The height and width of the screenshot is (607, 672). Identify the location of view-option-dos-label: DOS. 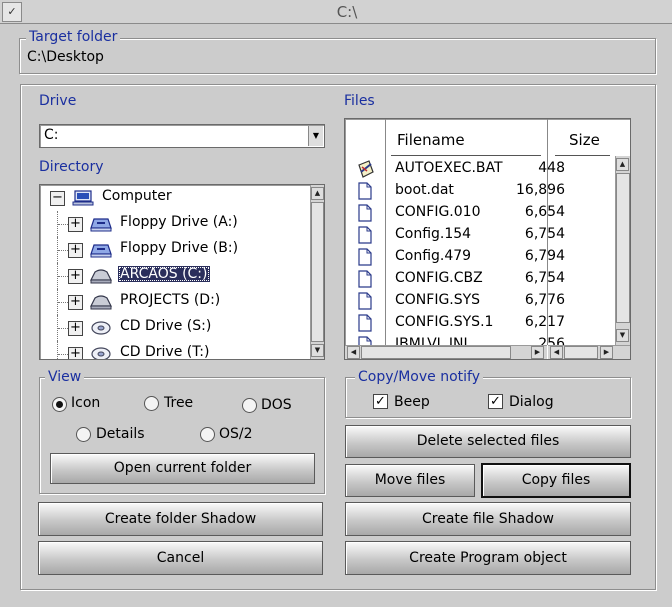
(276, 405).